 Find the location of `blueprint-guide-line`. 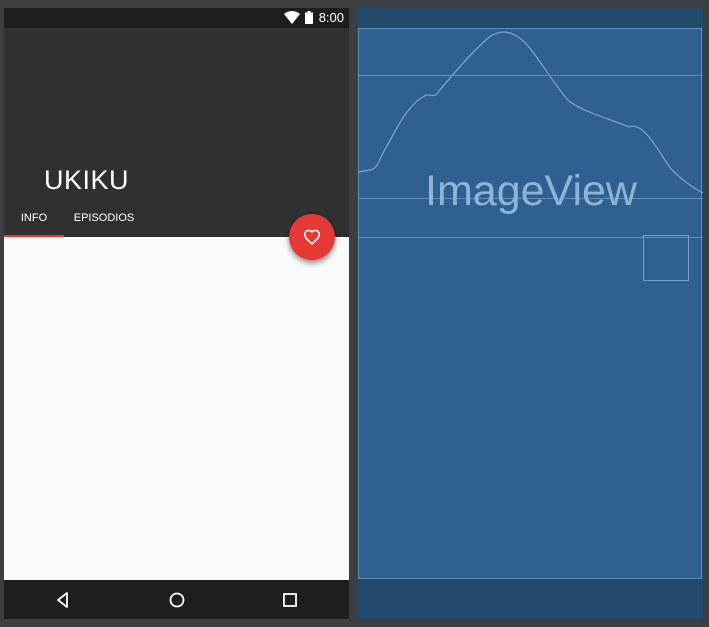

blueprint-guide-line is located at coordinates (531, 75).